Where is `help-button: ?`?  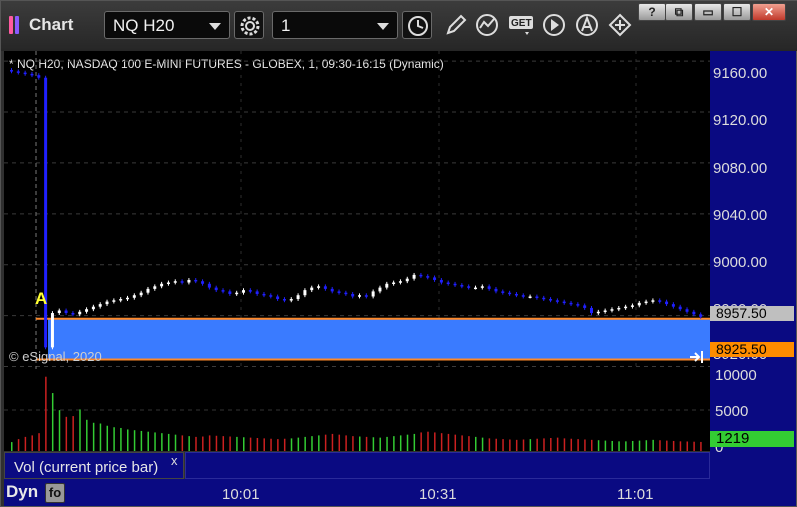 help-button: ? is located at coordinates (652, 12).